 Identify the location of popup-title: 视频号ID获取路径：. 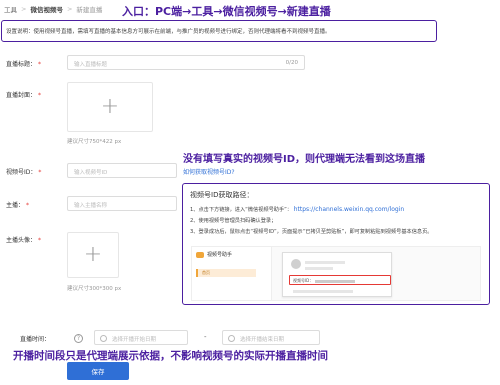
(222, 195).